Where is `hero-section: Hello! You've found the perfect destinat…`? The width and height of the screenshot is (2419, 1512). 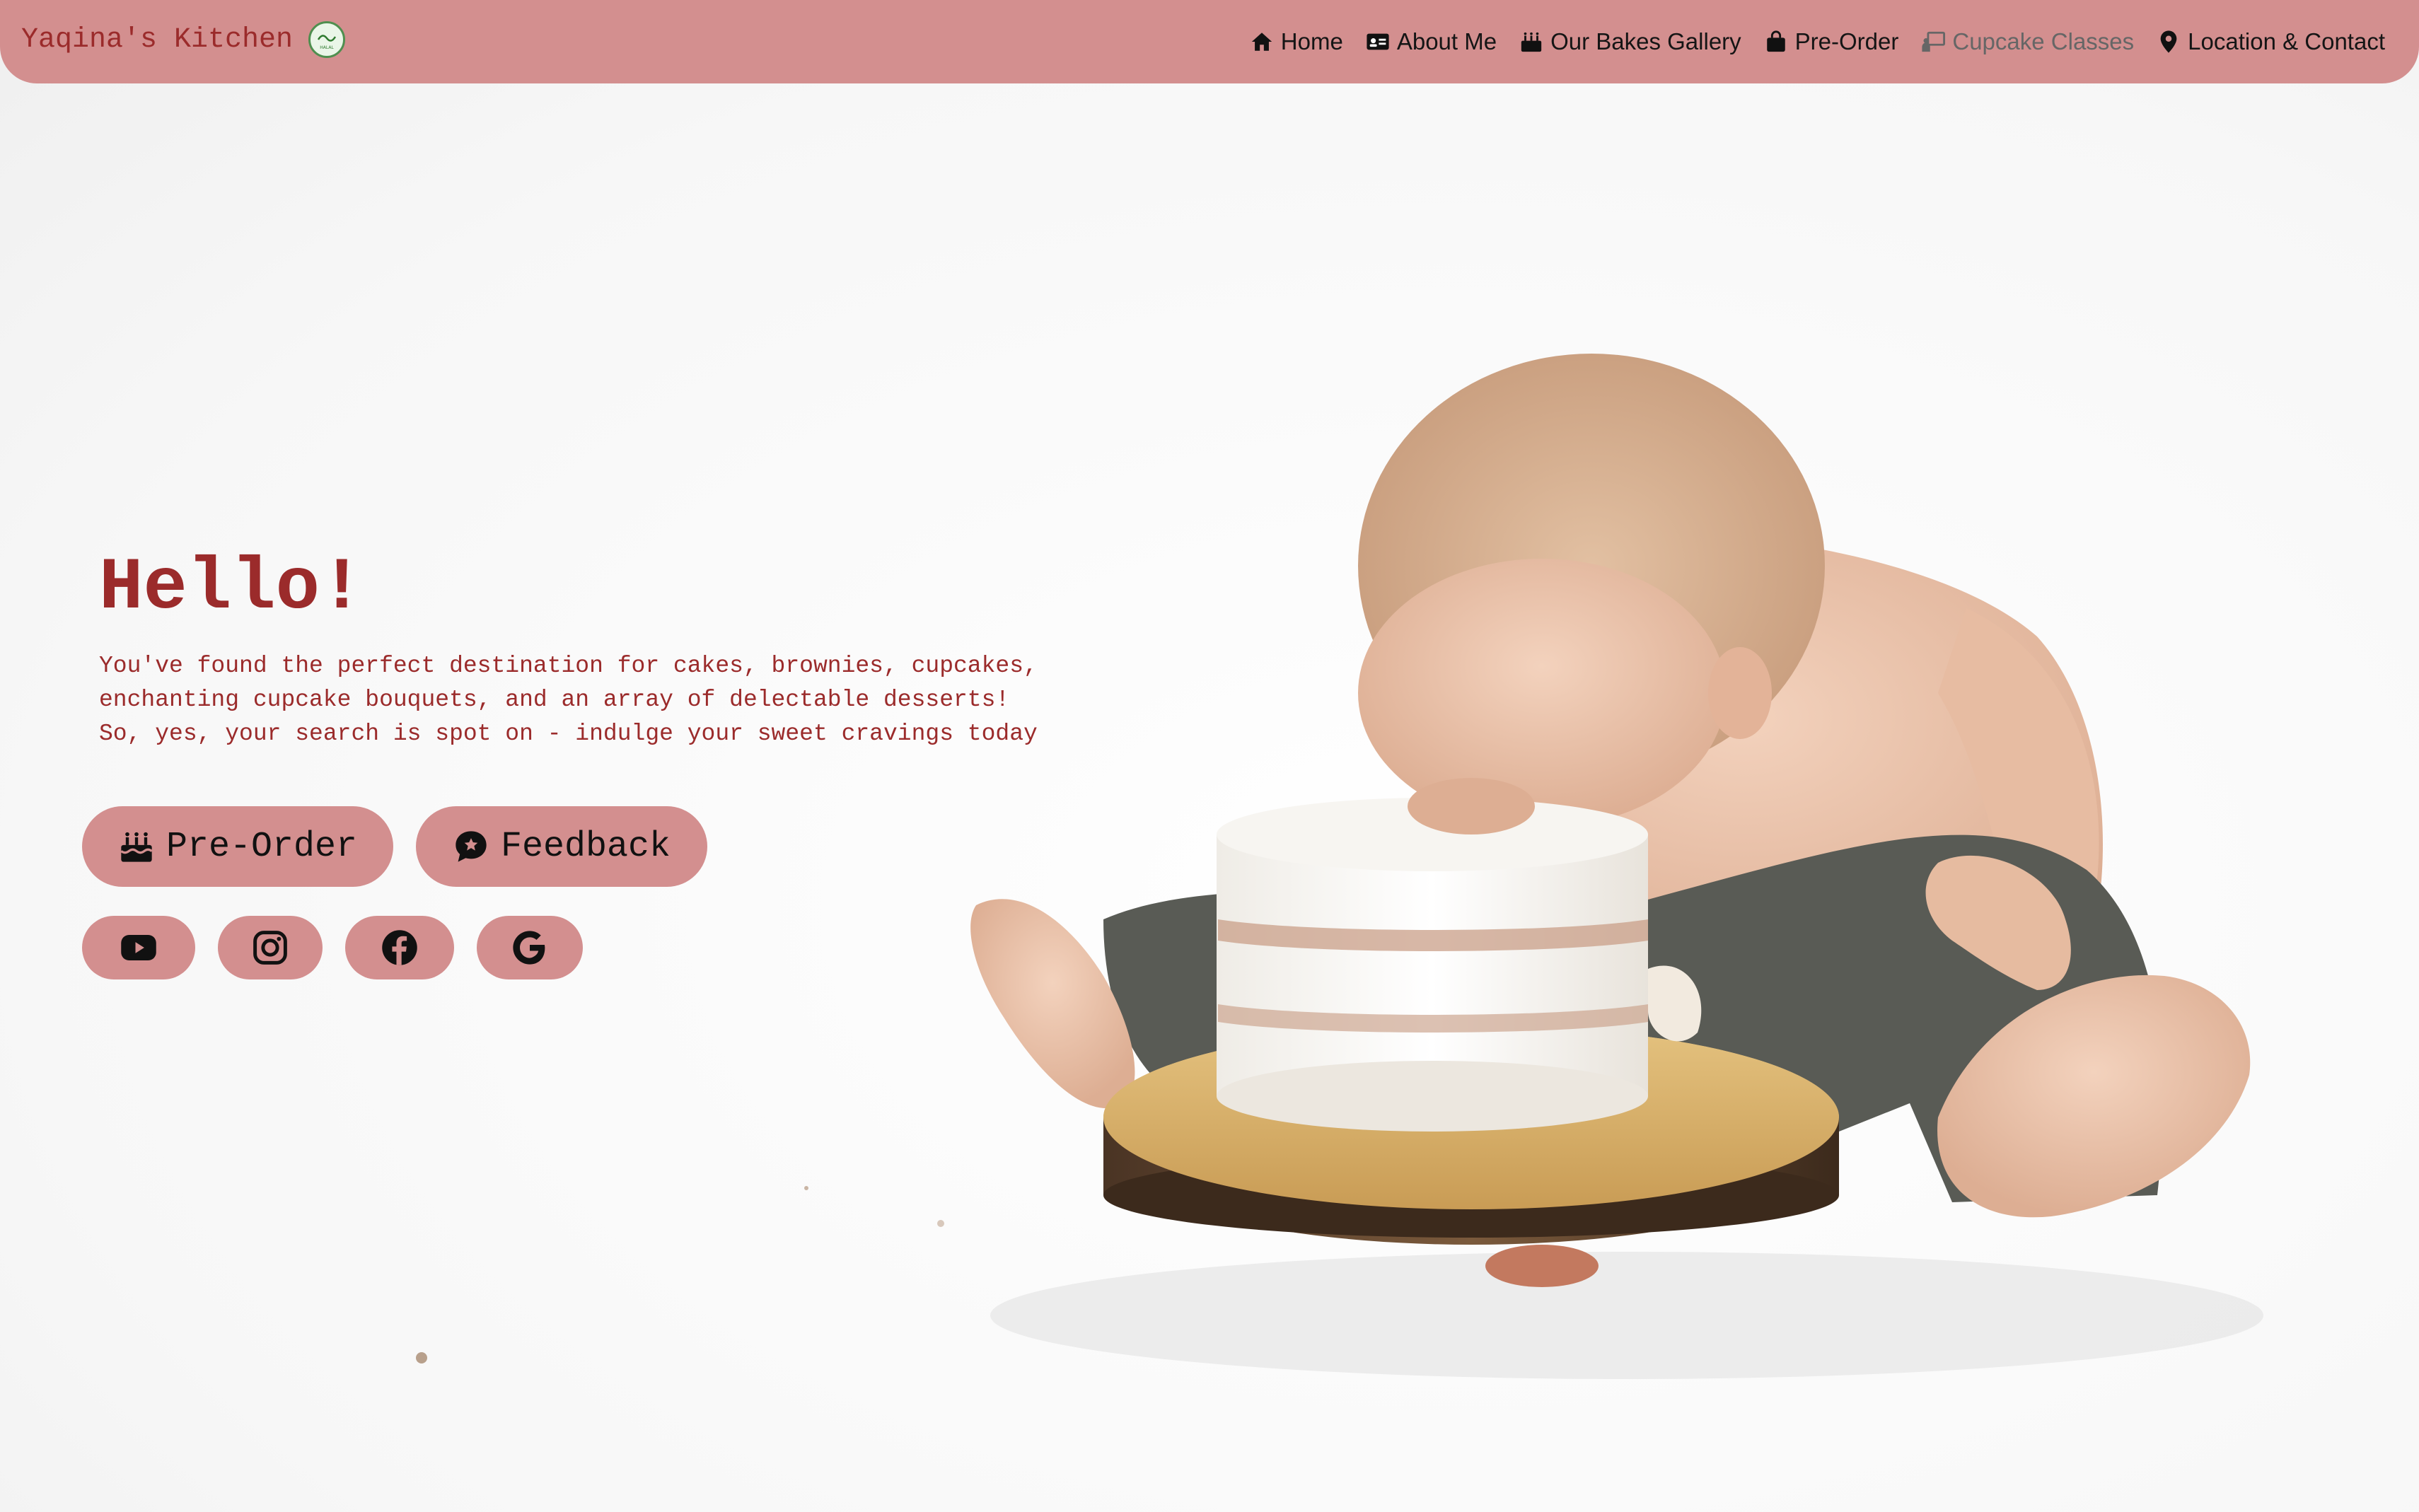 hero-section: Hello! You've found the perfect destinat… is located at coordinates (569, 651).